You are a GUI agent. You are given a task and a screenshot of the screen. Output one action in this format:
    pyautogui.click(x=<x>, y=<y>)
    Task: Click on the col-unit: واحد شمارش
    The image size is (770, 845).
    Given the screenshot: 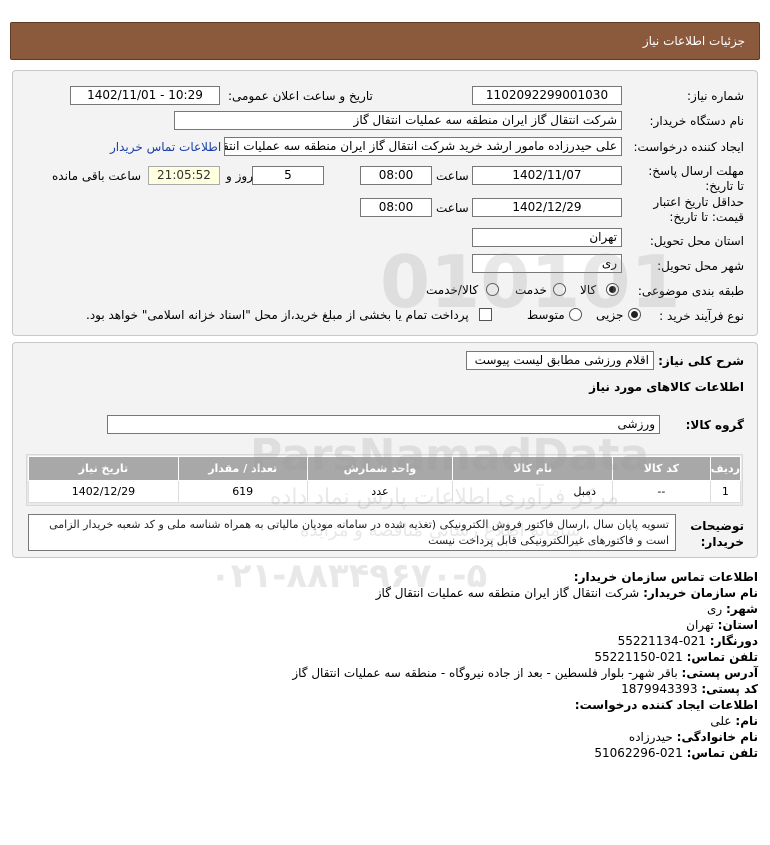 What is the action you would take?
    pyautogui.click(x=380, y=468)
    